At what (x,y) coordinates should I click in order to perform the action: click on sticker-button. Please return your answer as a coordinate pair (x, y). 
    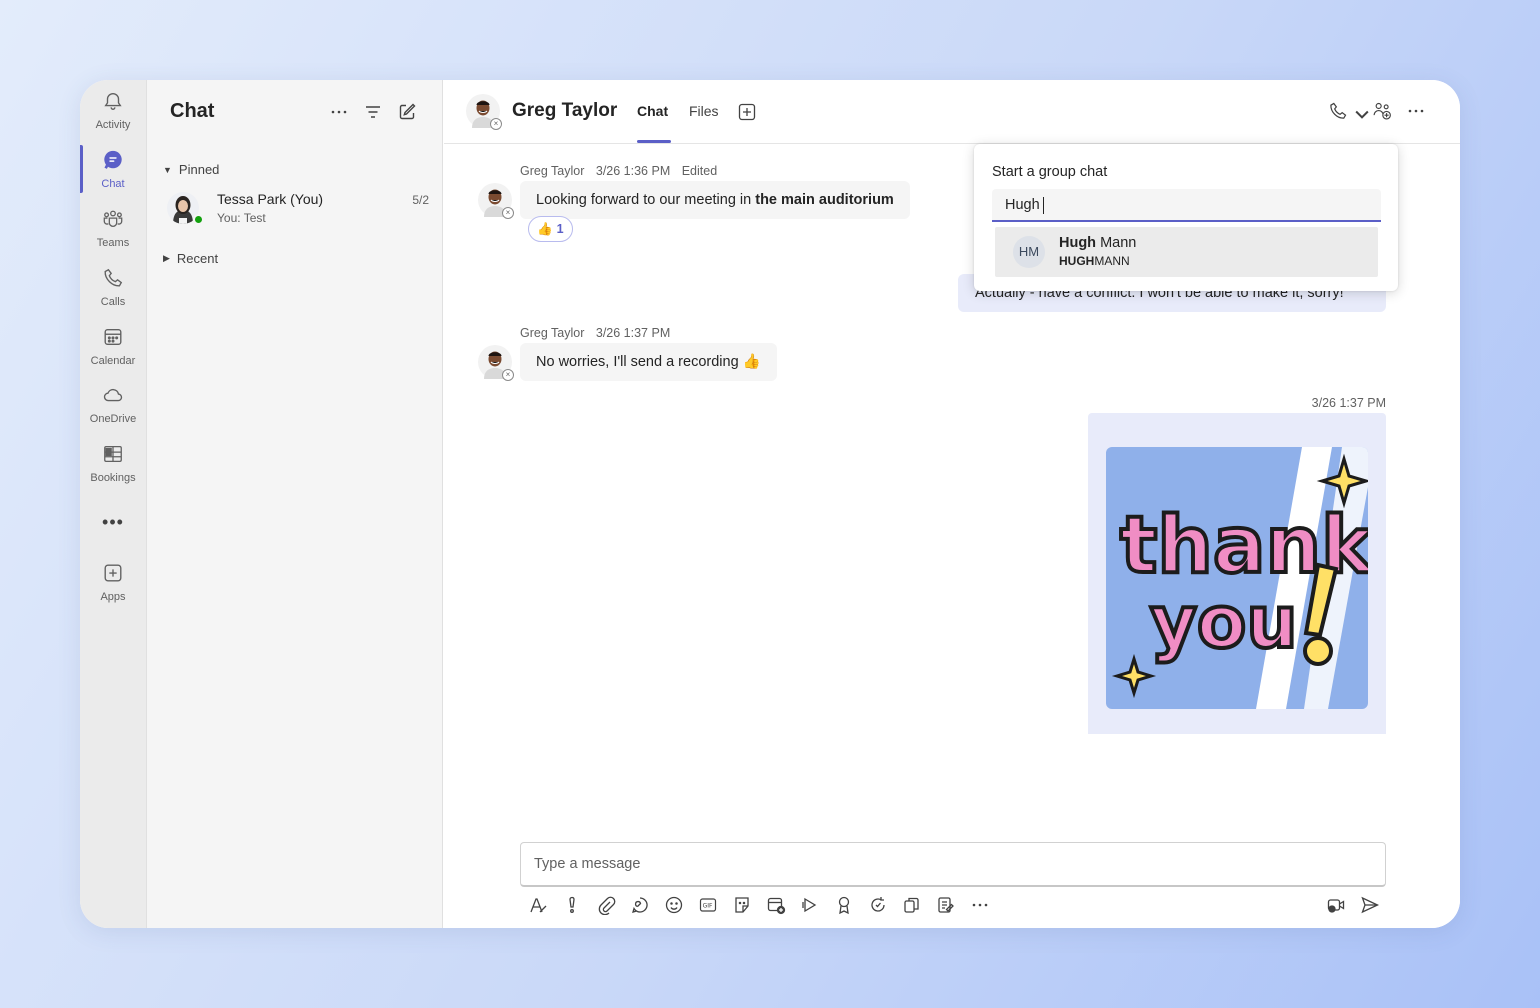
    Looking at the image, I should click on (742, 905).